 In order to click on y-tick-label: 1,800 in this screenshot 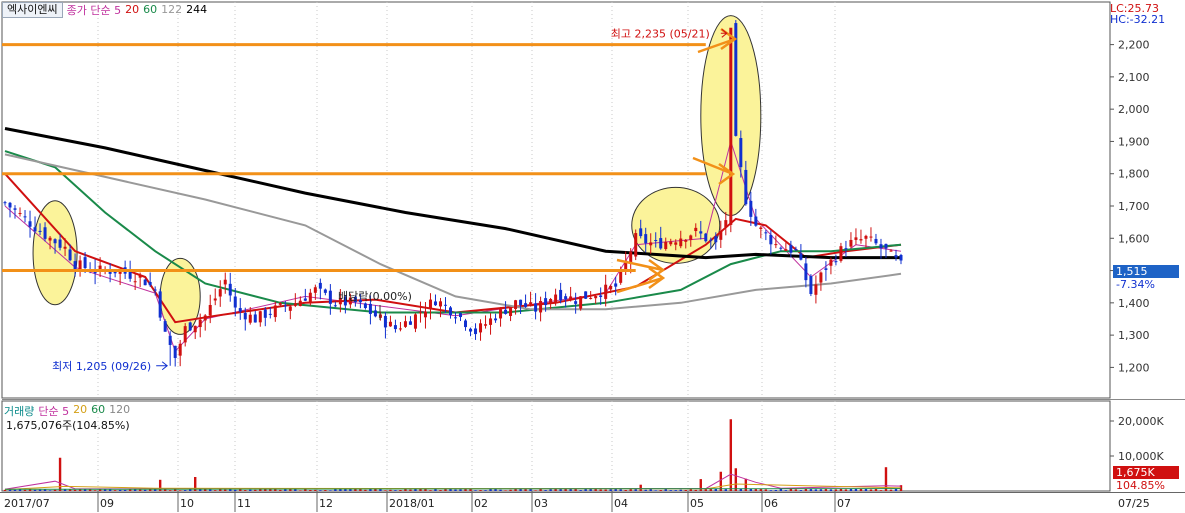, I will do `click(1134, 174)`.